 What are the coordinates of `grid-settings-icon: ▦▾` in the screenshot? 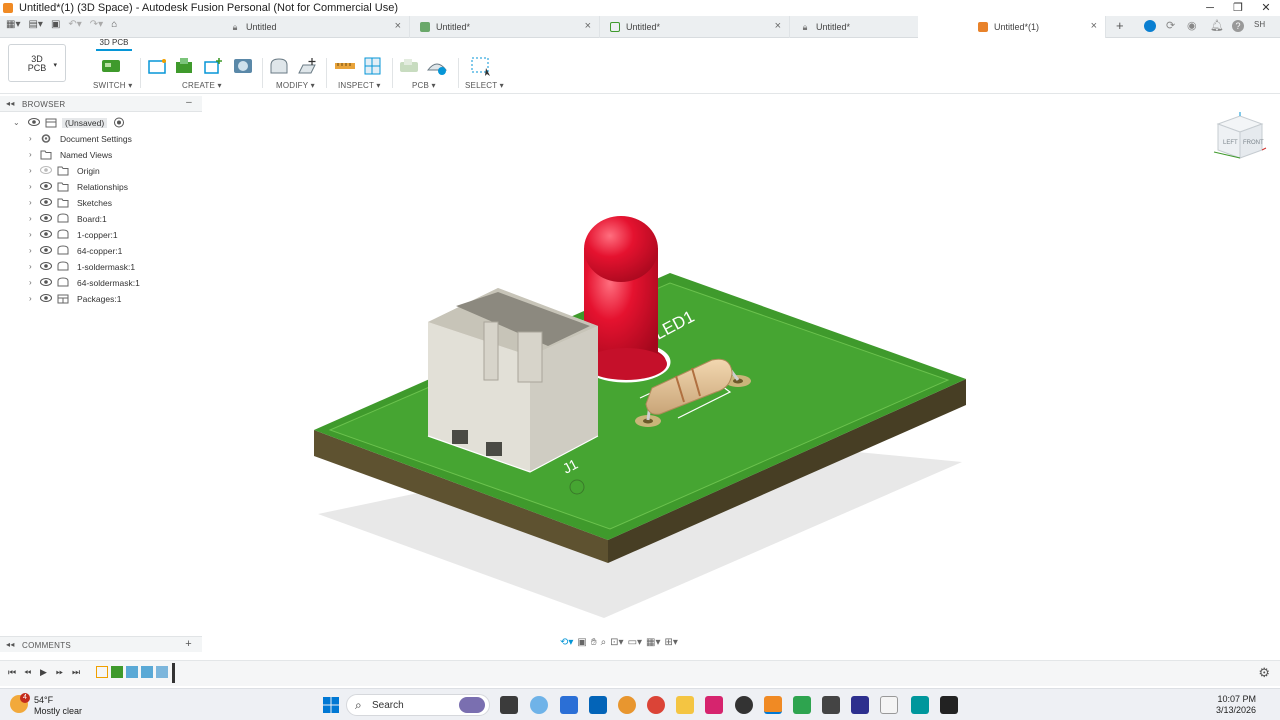 It's located at (653, 642).